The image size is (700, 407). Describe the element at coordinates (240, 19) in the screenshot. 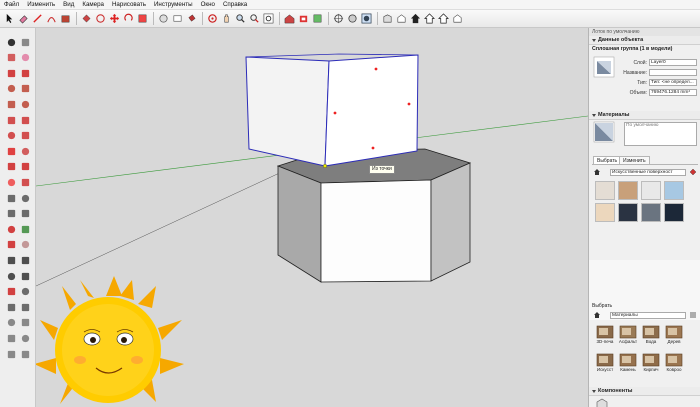

I see `zoom-icon` at that location.